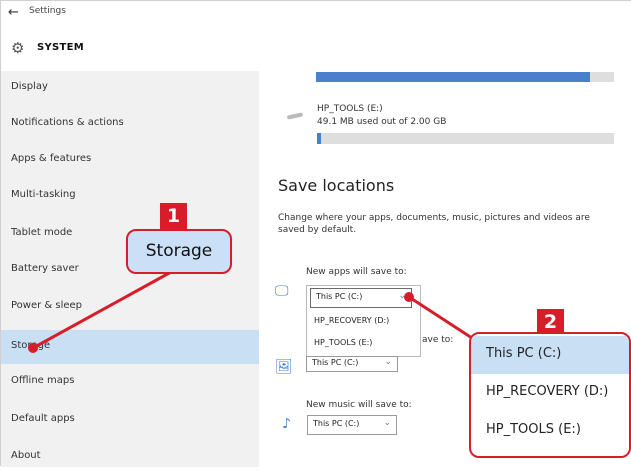  Describe the element at coordinates (13, 12) in the screenshot. I see `back-arrow-icon: ←` at that location.